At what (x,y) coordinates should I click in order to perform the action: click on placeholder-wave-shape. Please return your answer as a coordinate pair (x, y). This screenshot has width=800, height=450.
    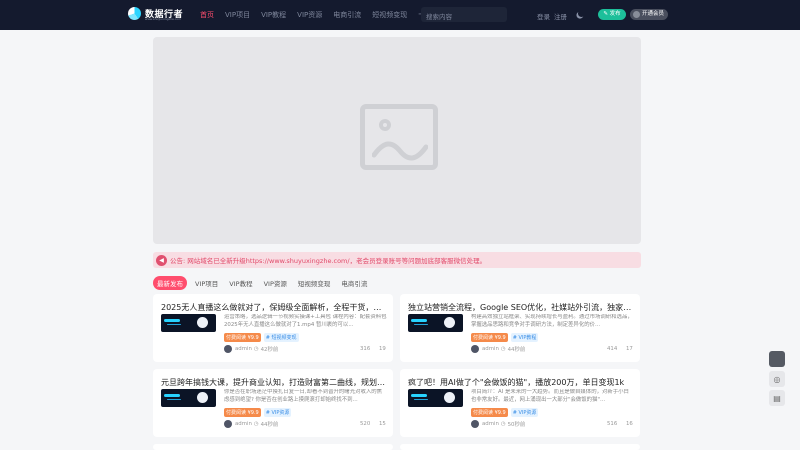
    Looking at the image, I should click on (400, 151).